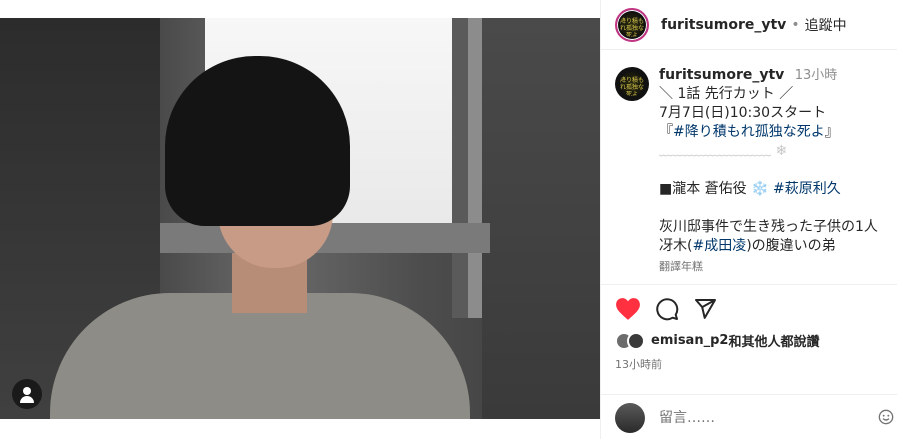 The width and height of the screenshot is (897, 439). I want to click on likes-user: emisan_p2, so click(689, 340).